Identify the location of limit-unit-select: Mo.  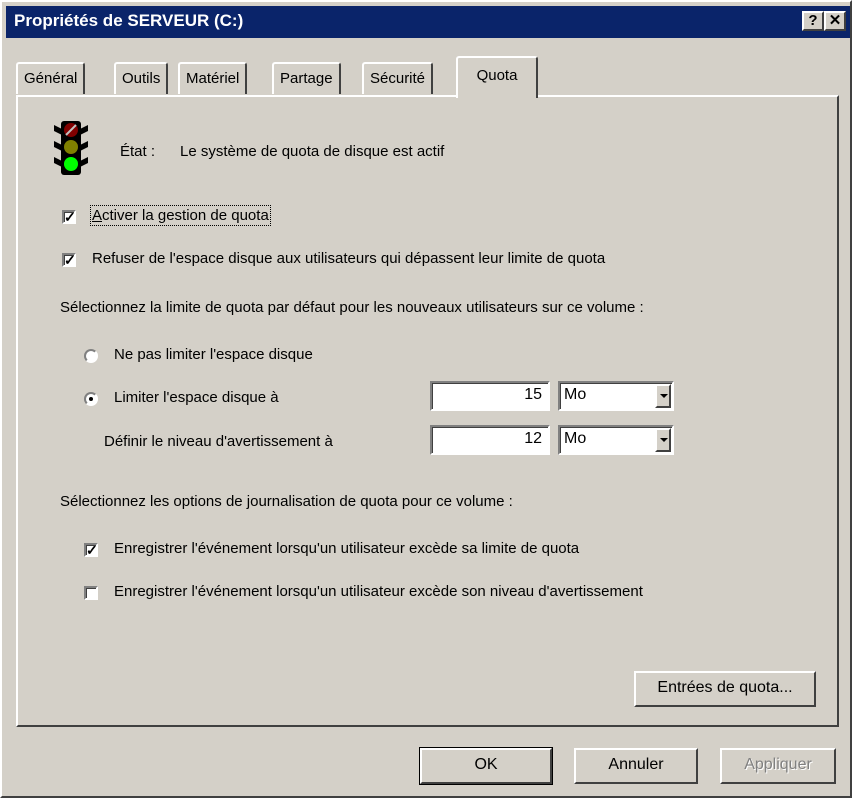
(616, 396).